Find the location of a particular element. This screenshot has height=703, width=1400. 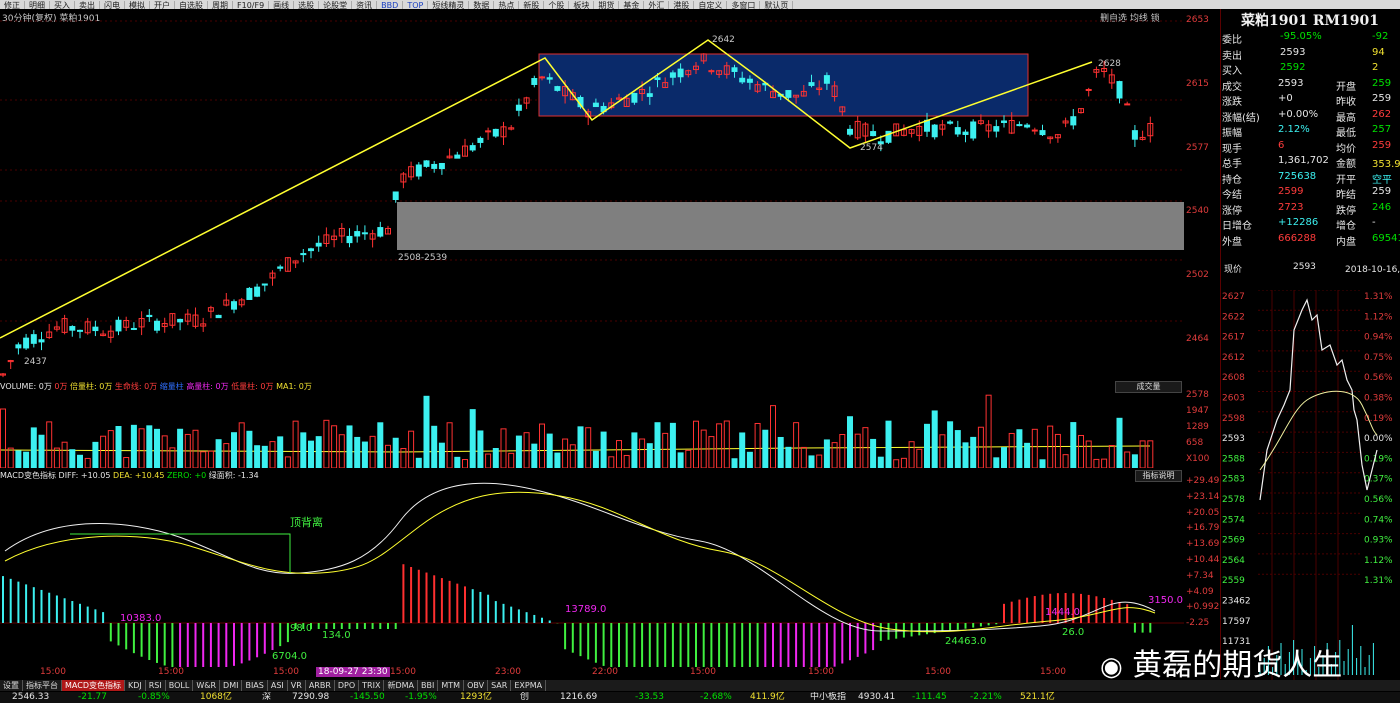

toolbar-item: 默认页 is located at coordinates (777, 5).